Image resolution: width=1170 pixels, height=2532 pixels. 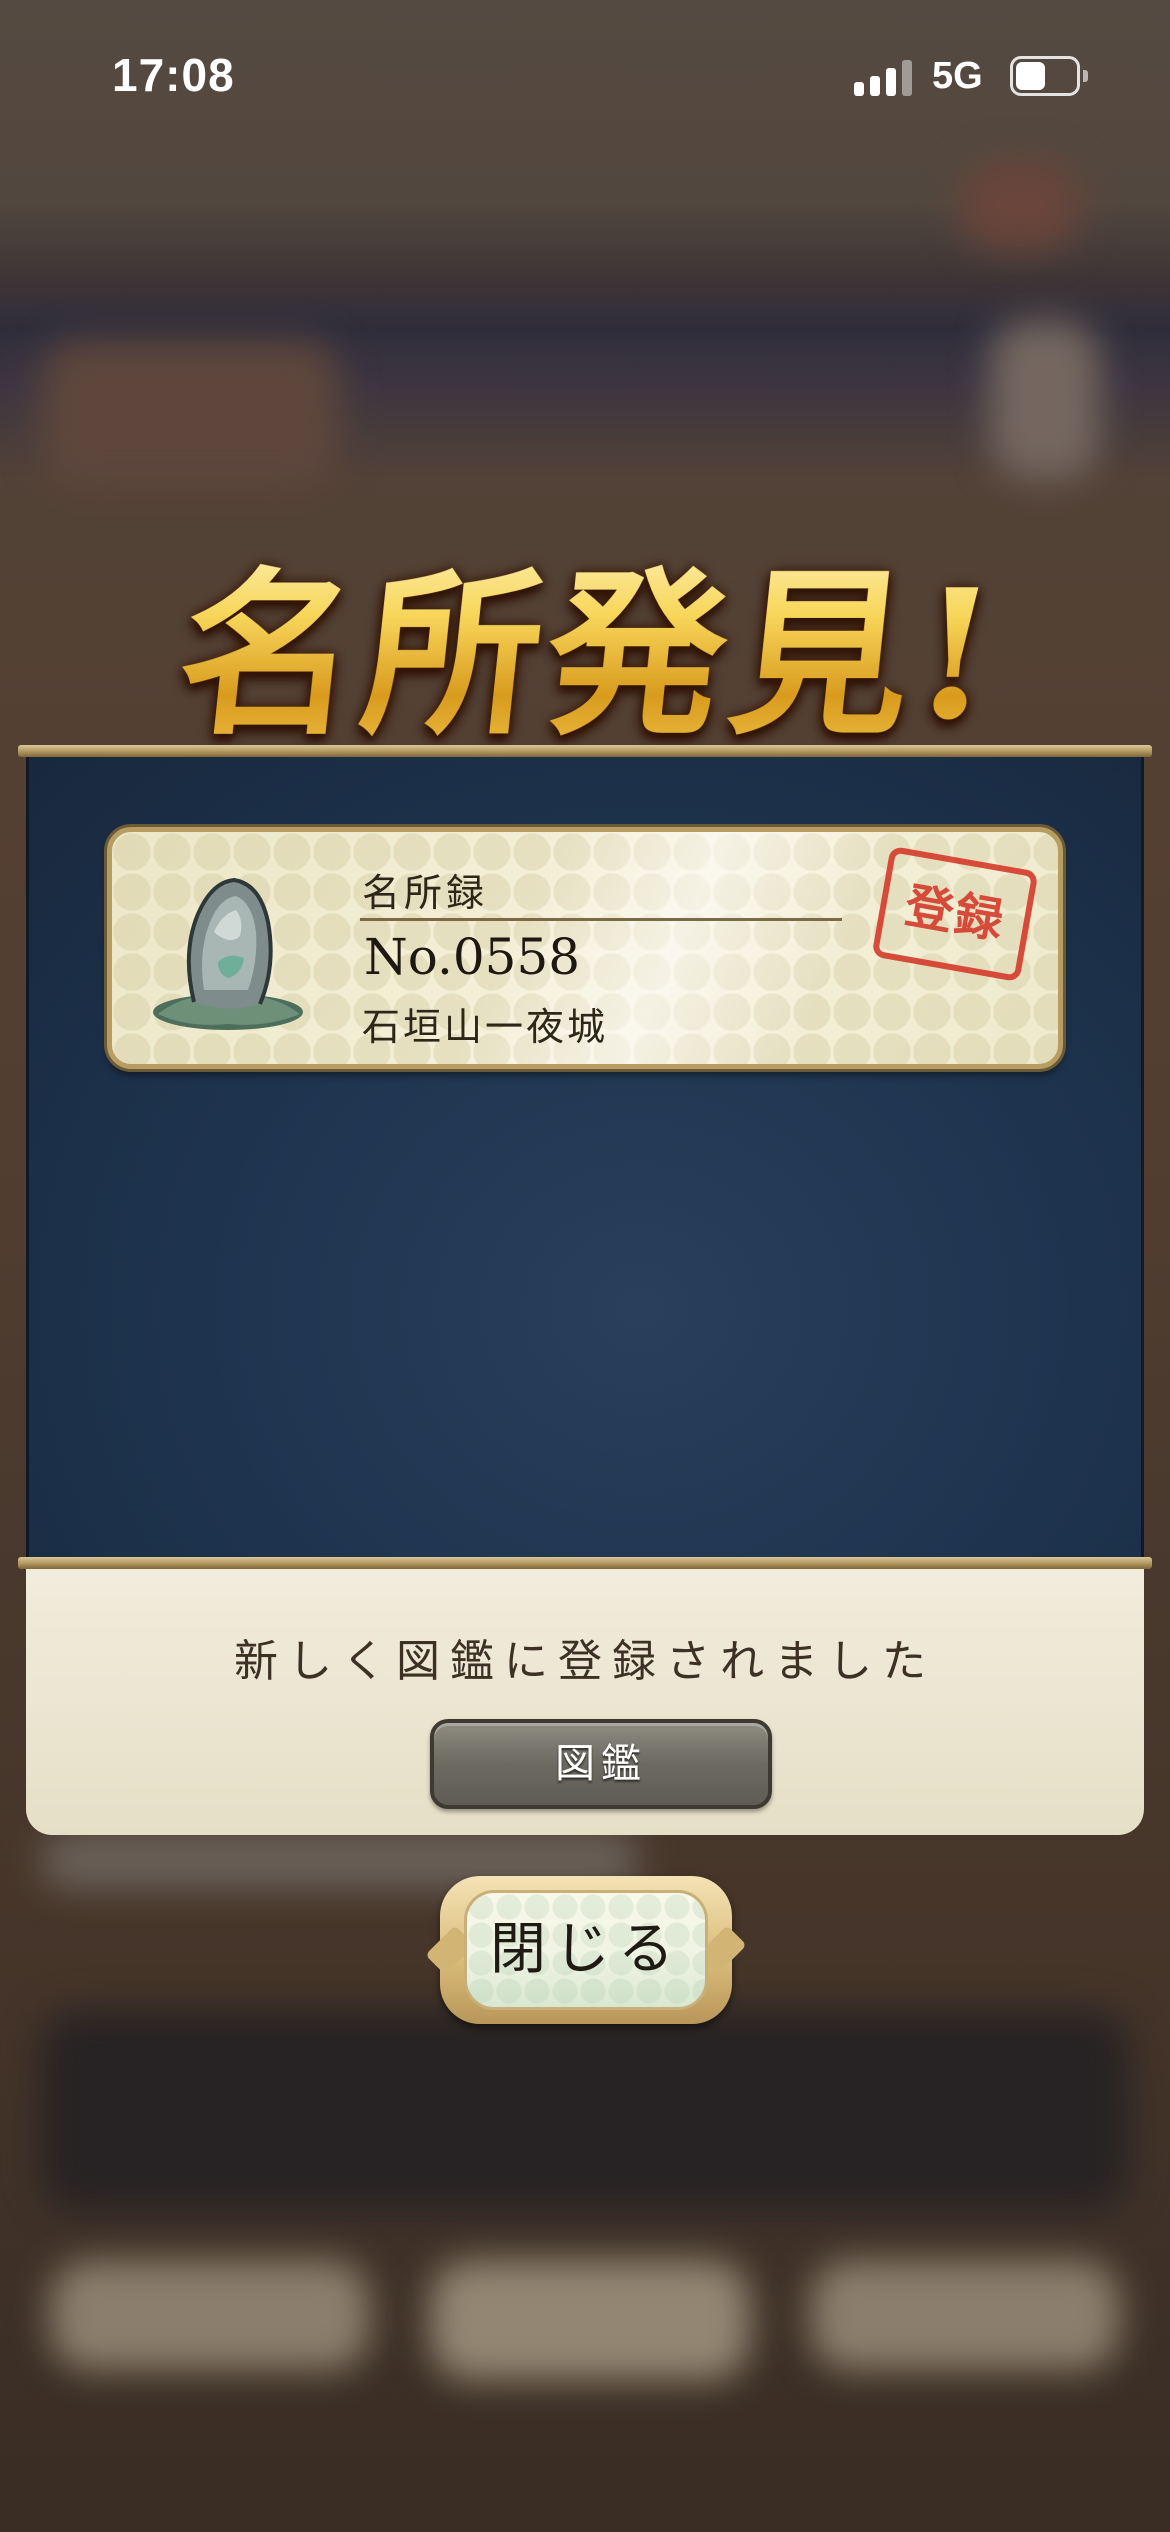 What do you see at coordinates (585, 751) in the screenshot?
I see `dialog-top-rule` at bounding box center [585, 751].